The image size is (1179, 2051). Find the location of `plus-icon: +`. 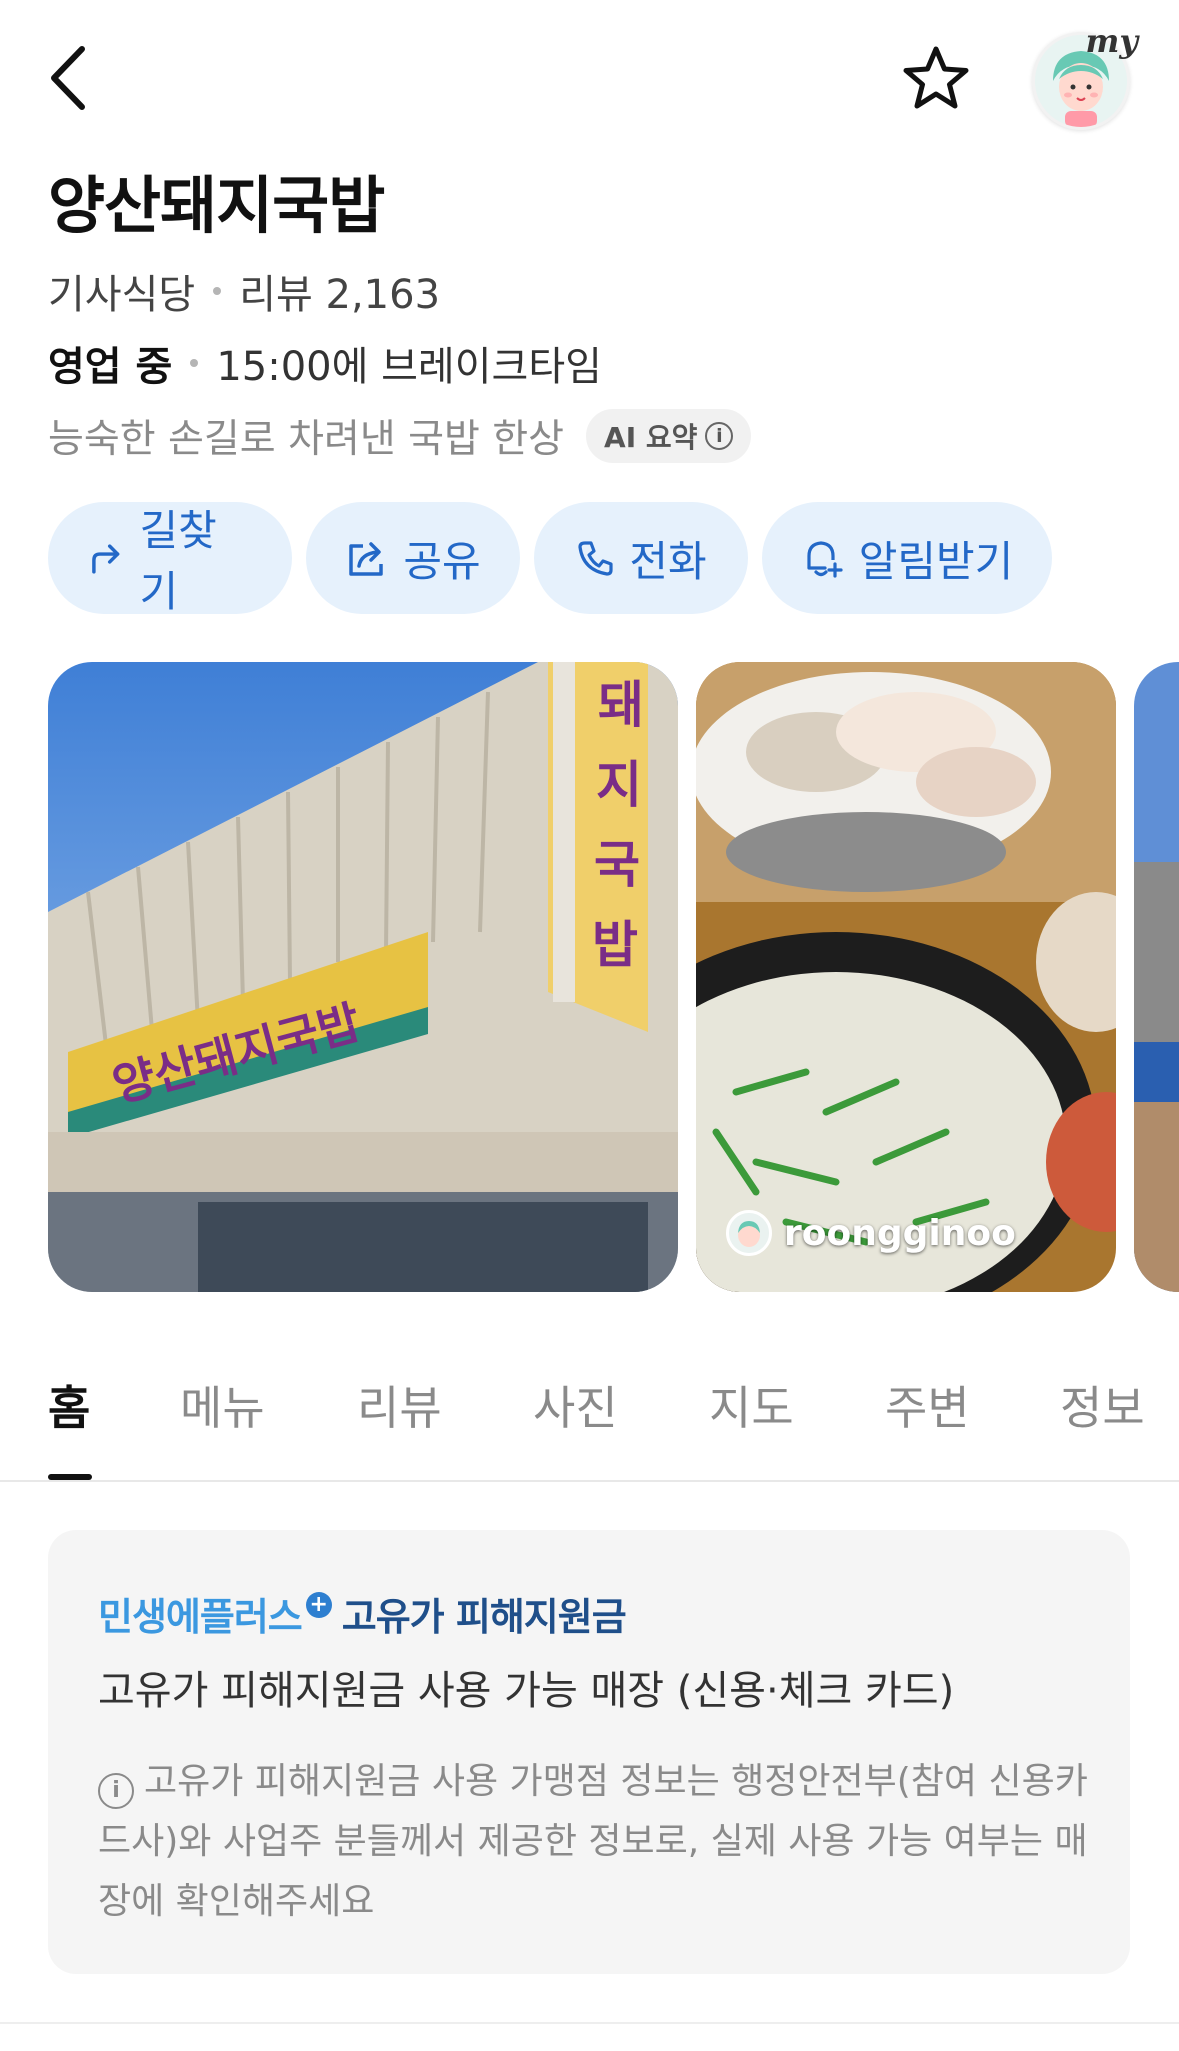

plus-icon: + is located at coordinates (318, 1604).